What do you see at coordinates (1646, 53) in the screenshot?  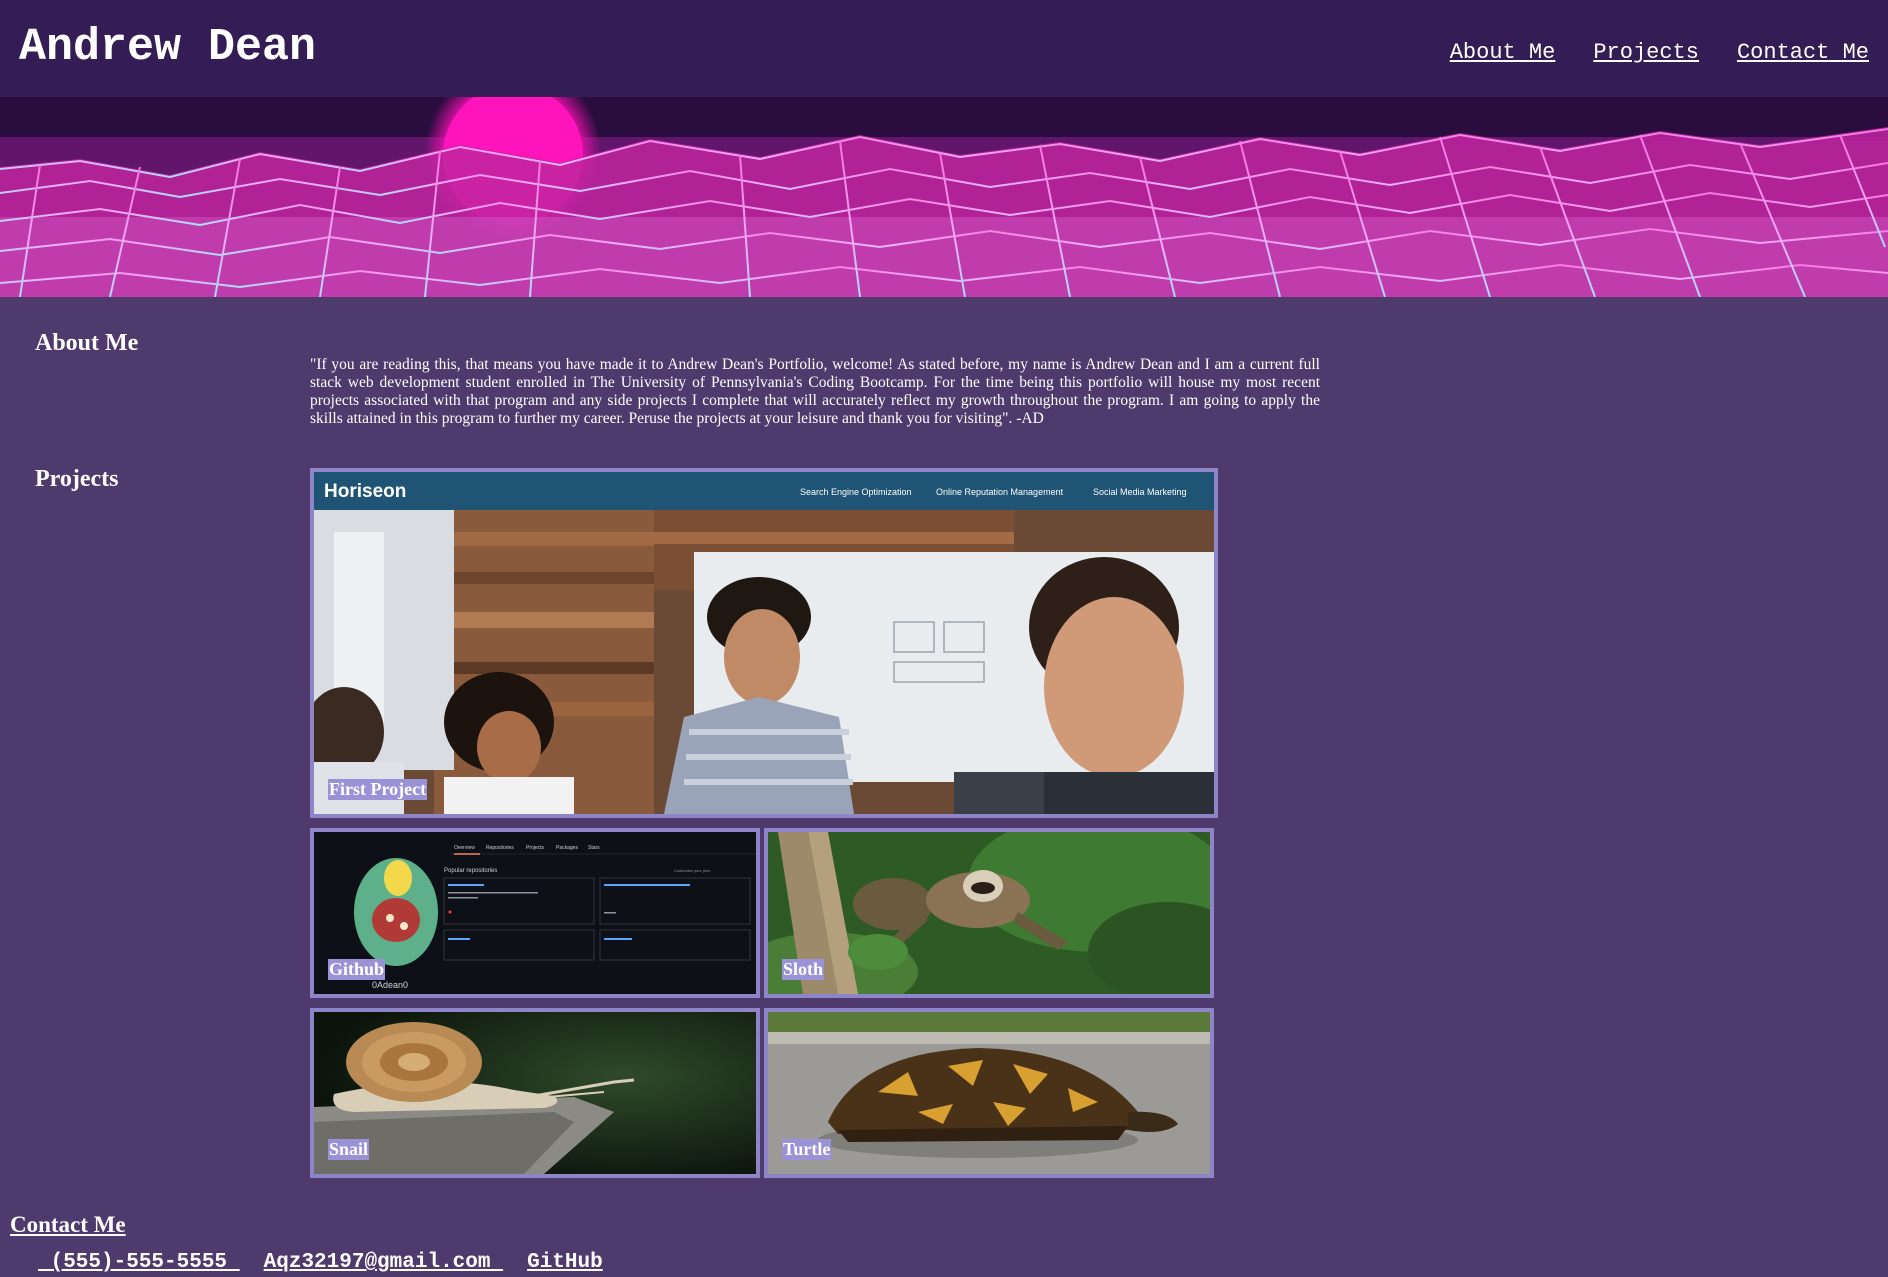 I see `nav-link-projects: Projects` at bounding box center [1646, 53].